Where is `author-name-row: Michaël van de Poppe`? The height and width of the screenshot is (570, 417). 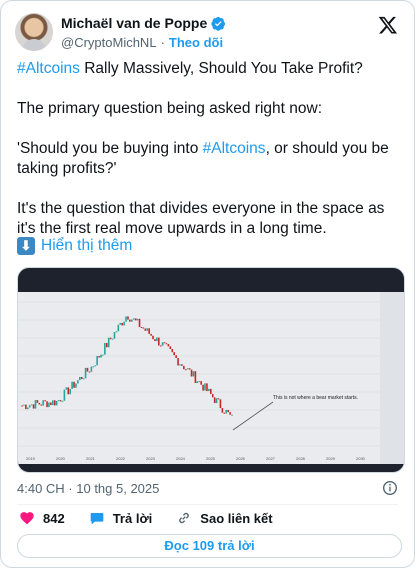 author-name-row: Michaël van de Poppe is located at coordinates (143, 23).